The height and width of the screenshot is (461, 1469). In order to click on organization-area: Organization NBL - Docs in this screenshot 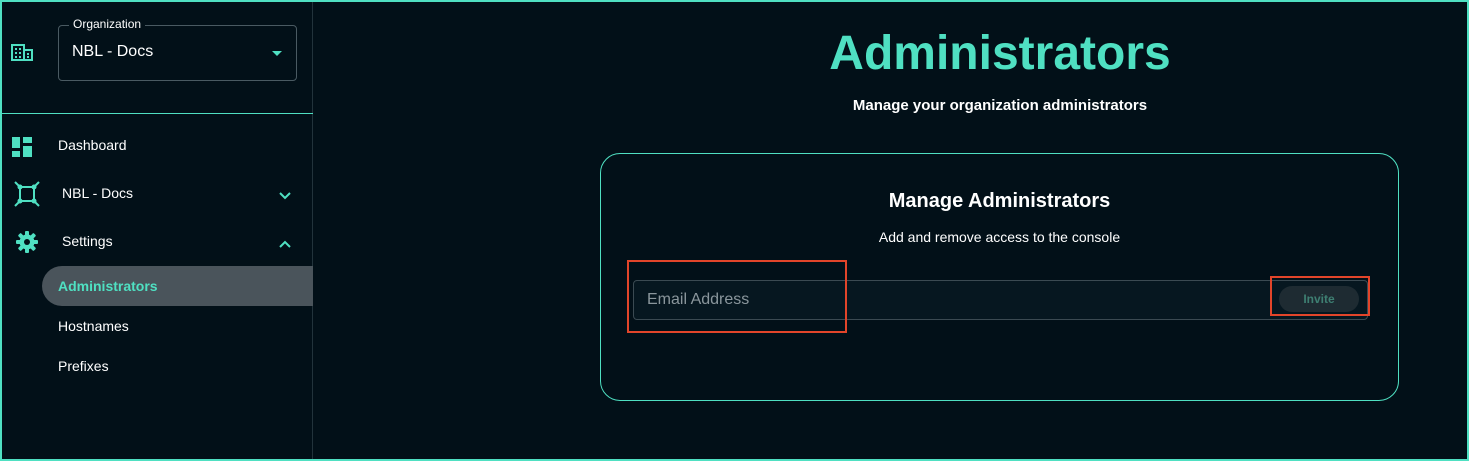, I will do `click(157, 58)`.